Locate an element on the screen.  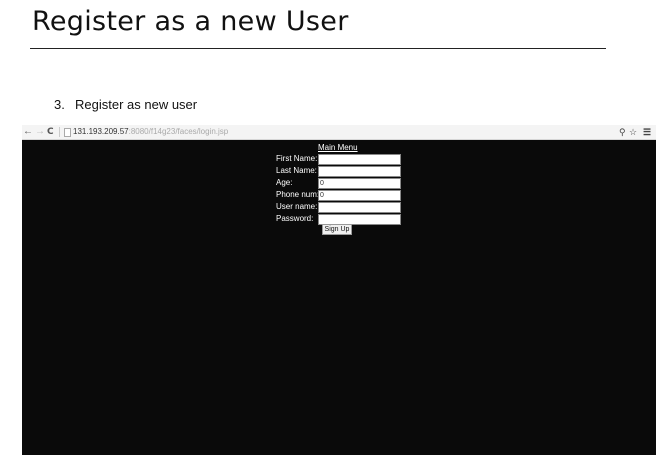
sign-up-button: Sign Up is located at coordinates (337, 229).